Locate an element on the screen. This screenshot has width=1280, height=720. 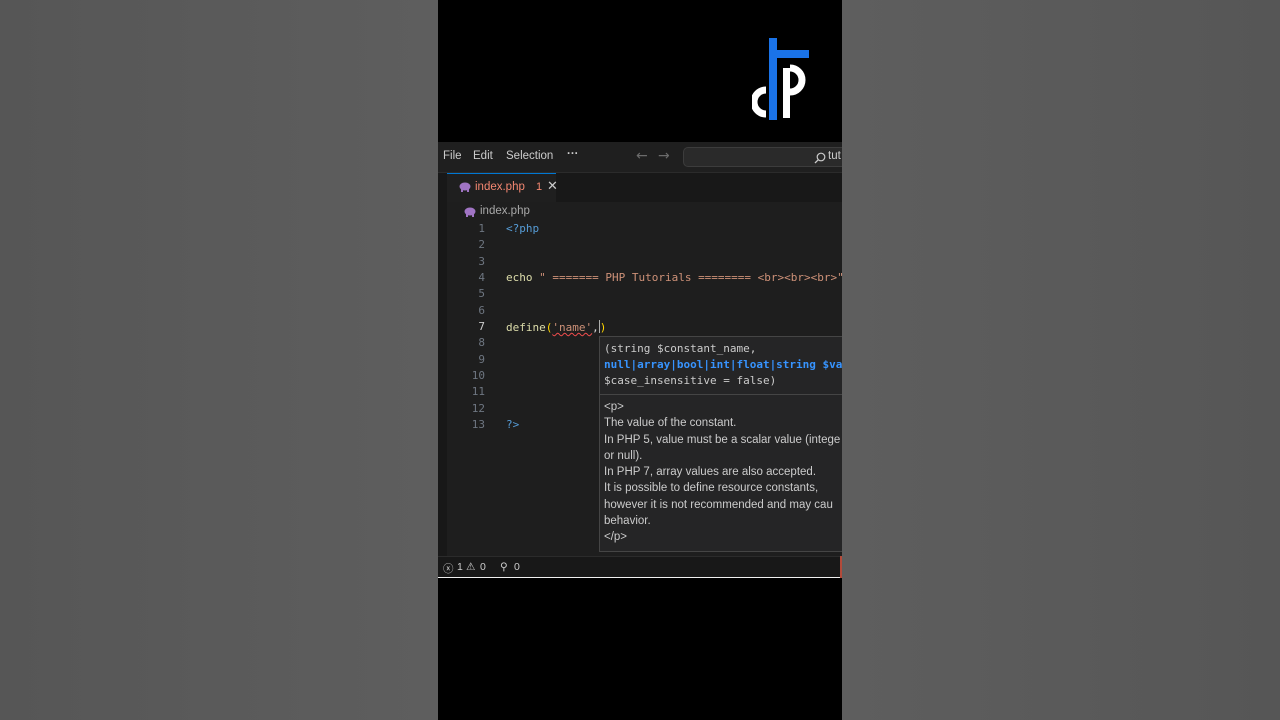
warning-count: 0 is located at coordinates (483, 567).